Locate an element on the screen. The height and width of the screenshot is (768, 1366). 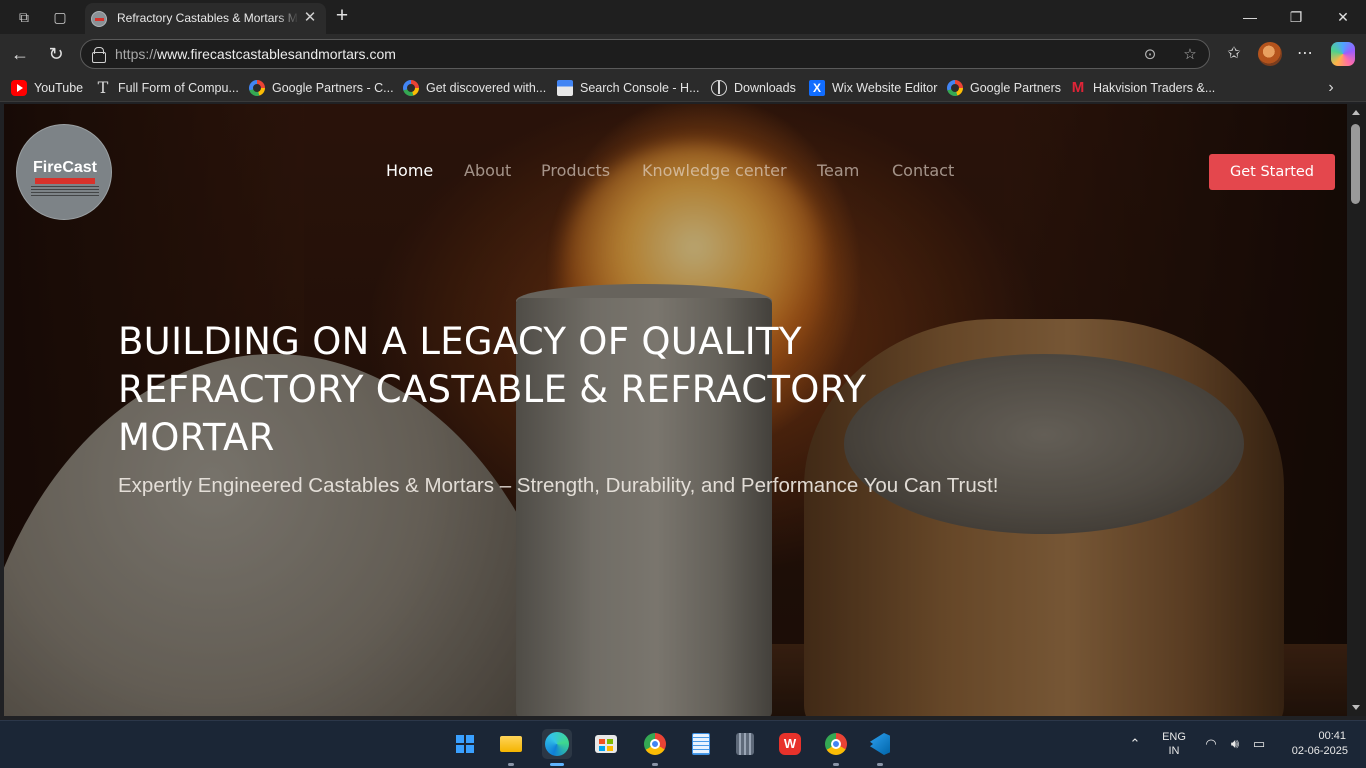
battery-icon: ▭ is located at coordinates (1259, 744).